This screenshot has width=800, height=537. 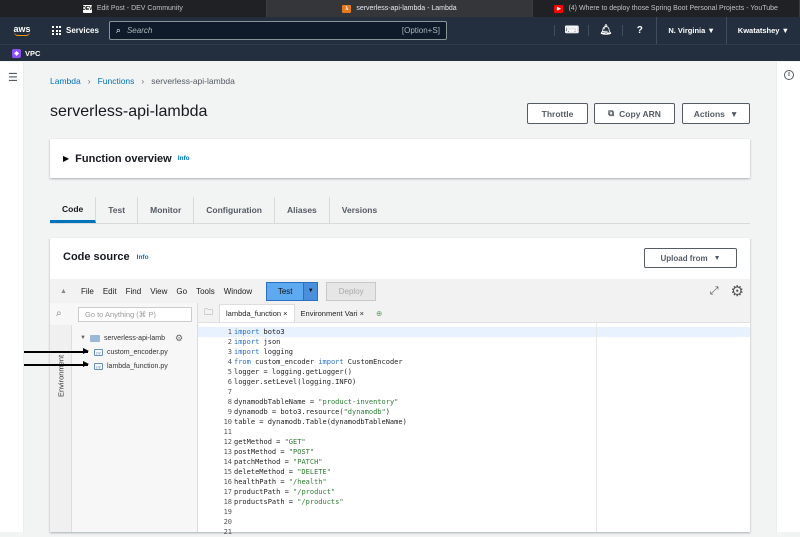 What do you see at coordinates (65, 81) in the screenshot?
I see `breadcrumb-lambda: Lambda` at bounding box center [65, 81].